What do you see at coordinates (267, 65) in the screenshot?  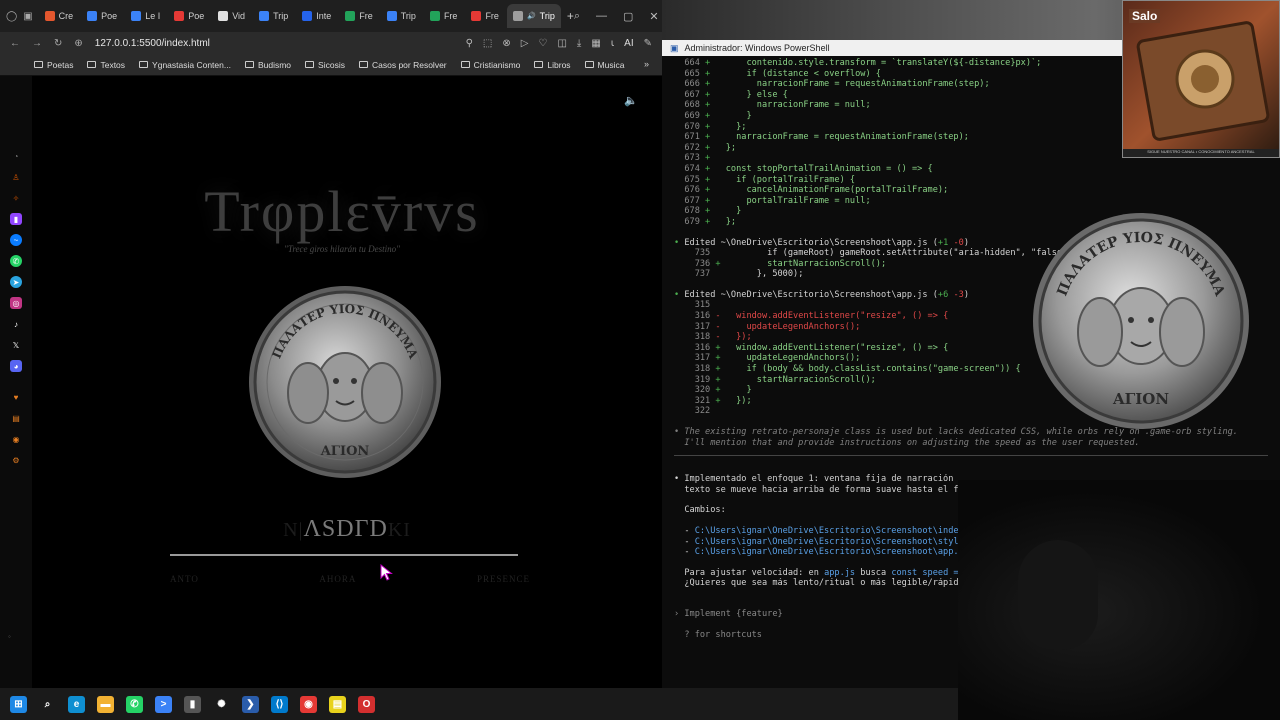 I see `bookmark-folder: Budismo` at bounding box center [267, 65].